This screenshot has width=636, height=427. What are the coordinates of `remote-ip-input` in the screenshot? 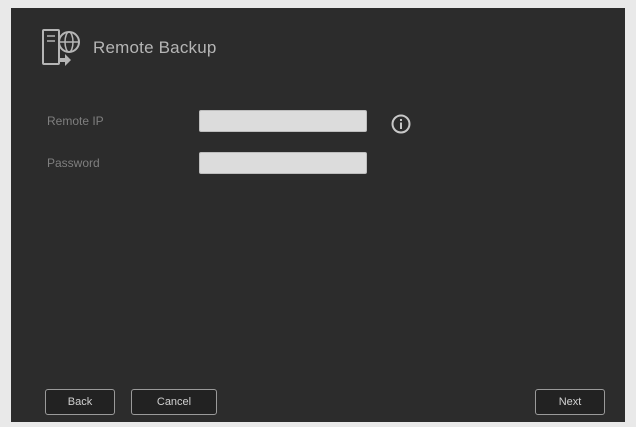 It's located at (283, 121).